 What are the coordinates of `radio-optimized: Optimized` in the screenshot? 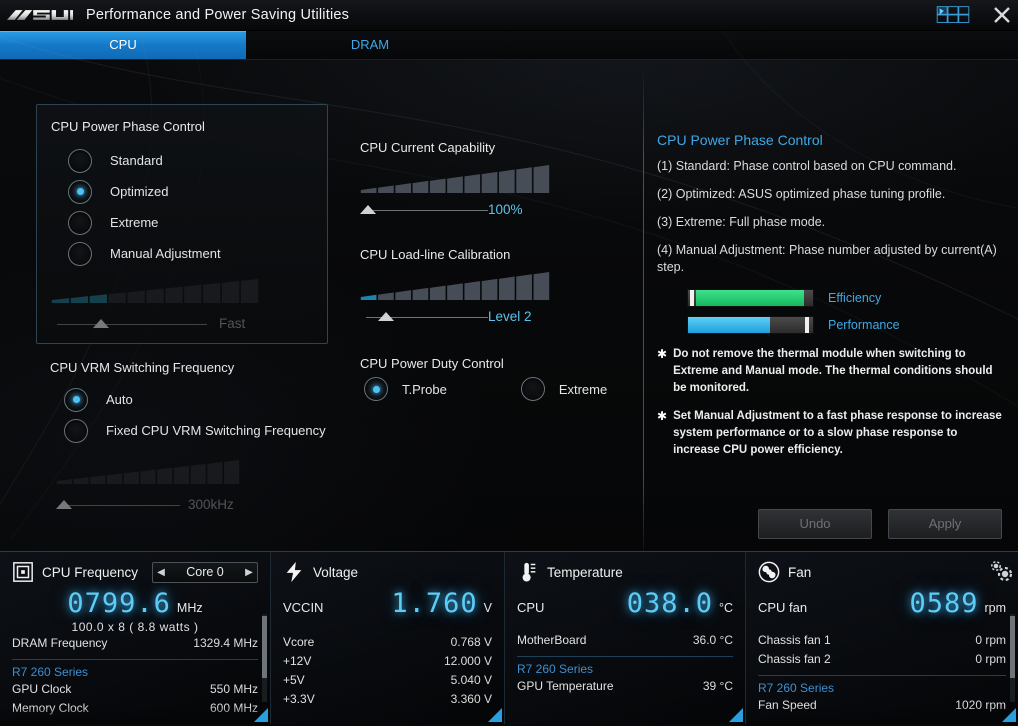 It's located at (182, 191).